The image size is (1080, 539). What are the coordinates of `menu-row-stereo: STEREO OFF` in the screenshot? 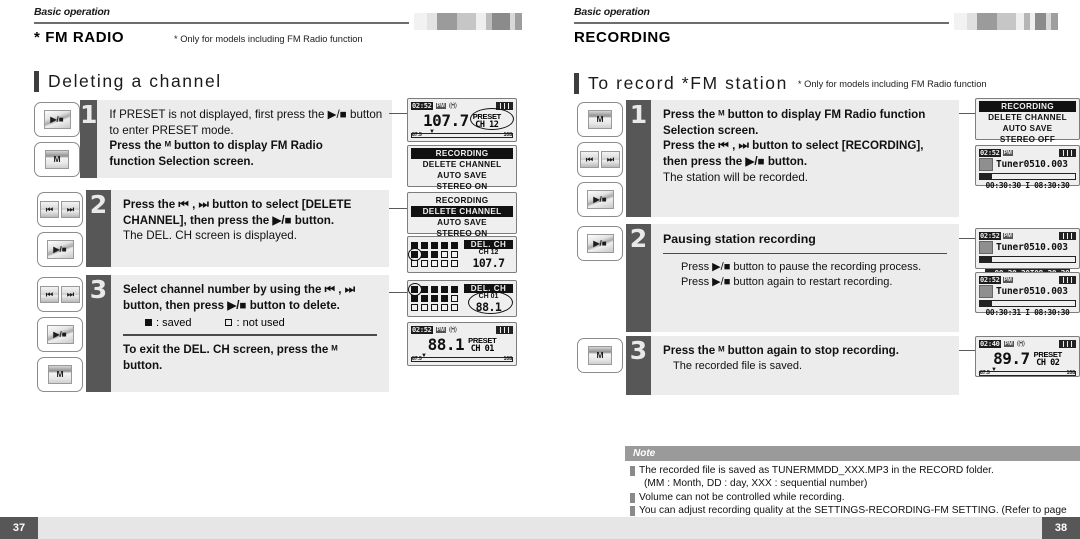 It's located at (1027, 140).